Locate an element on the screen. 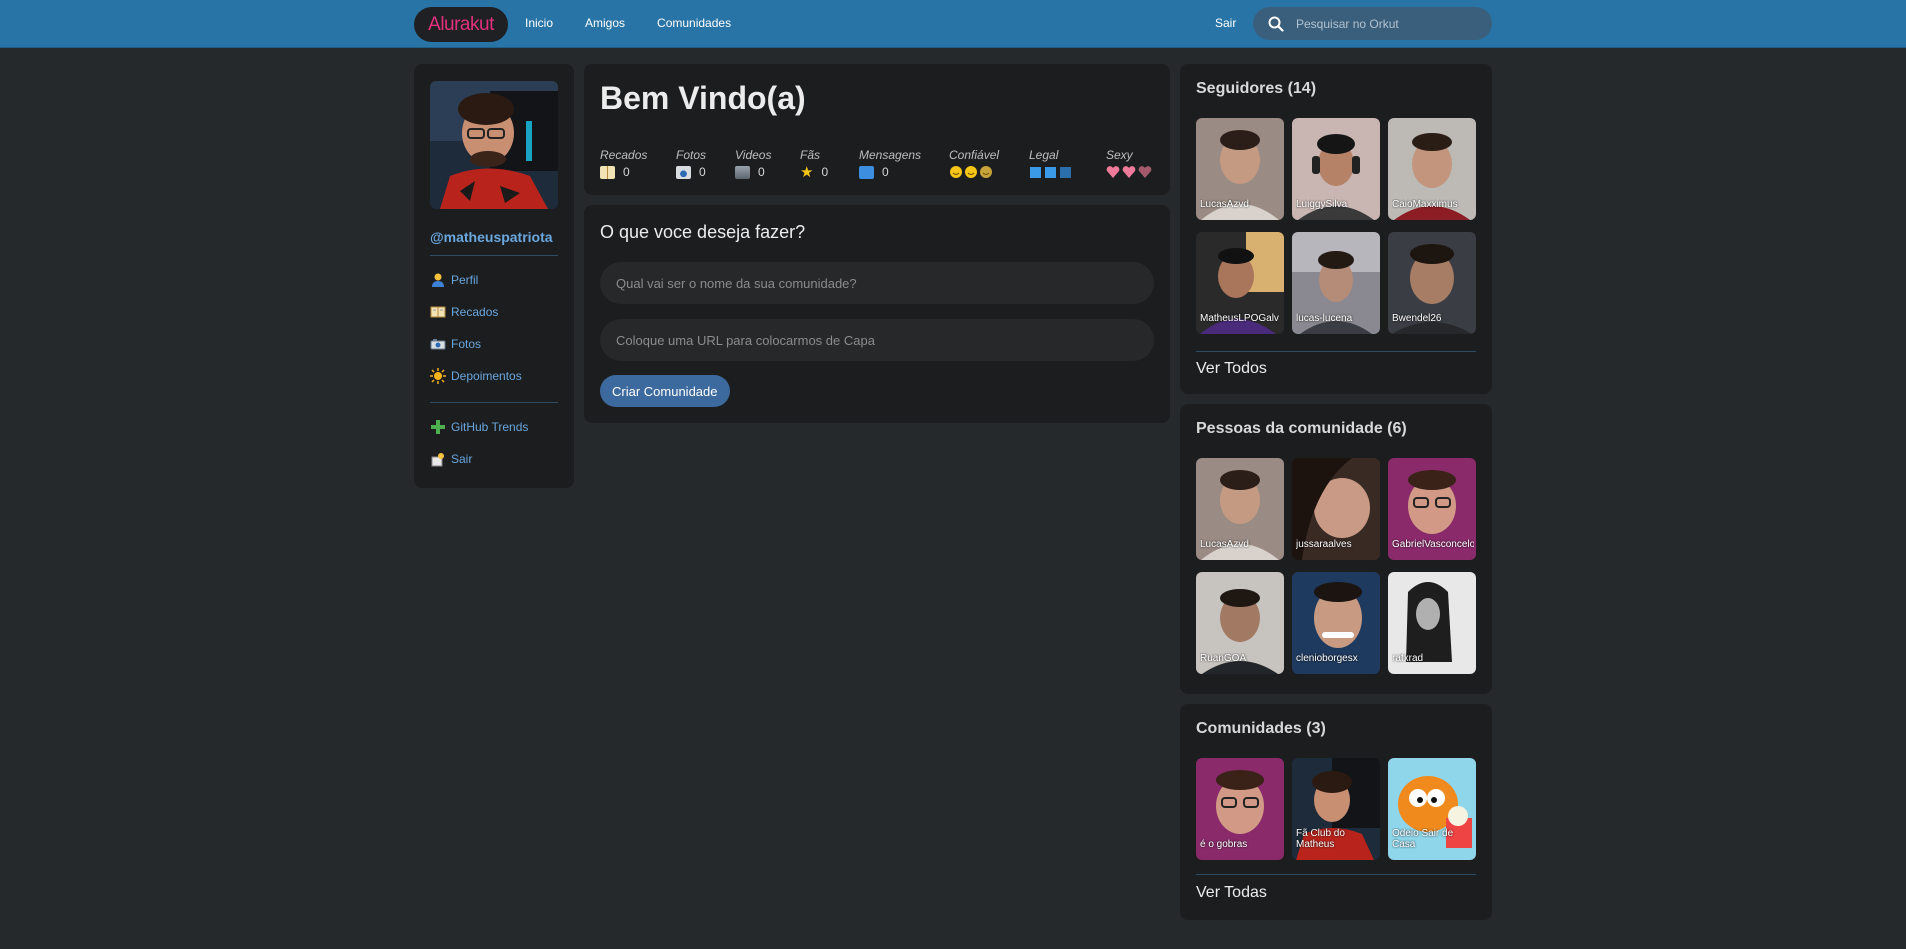  follower-card: Bwendel26 is located at coordinates (1432, 283).